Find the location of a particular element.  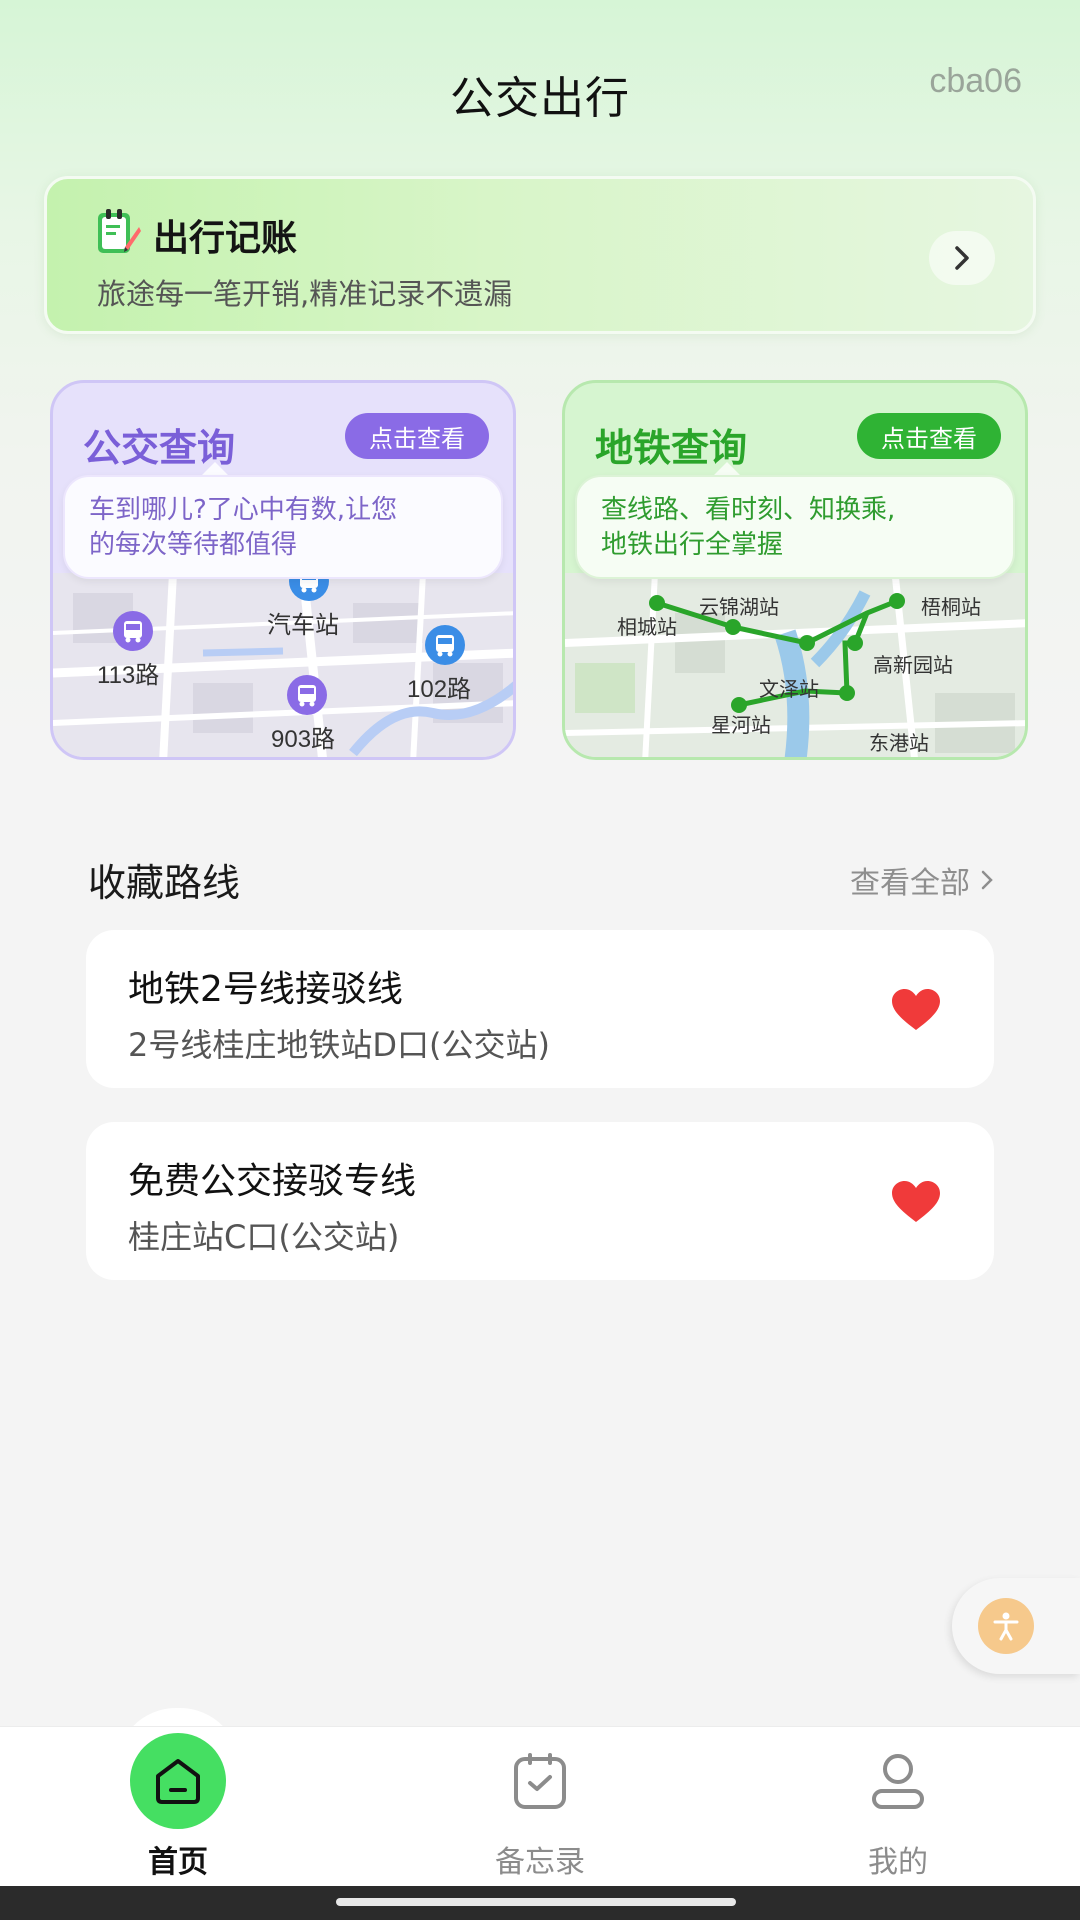

favorite-route-card: 地铁2号线接驳线 2号线桂庄地铁站D口(公交站) is located at coordinates (540, 1009).